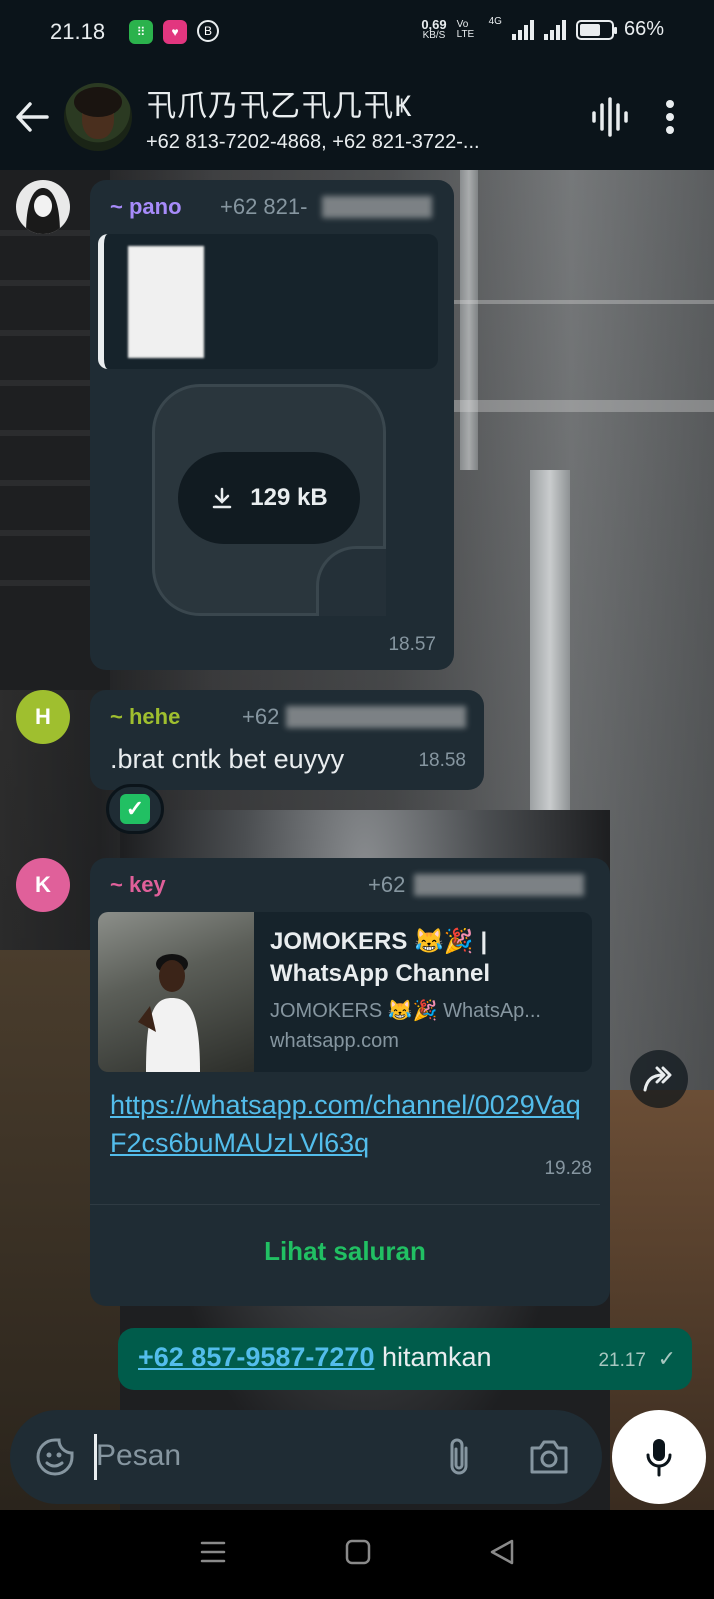  I want to click on recent-apps-icon, so click(213, 1554).